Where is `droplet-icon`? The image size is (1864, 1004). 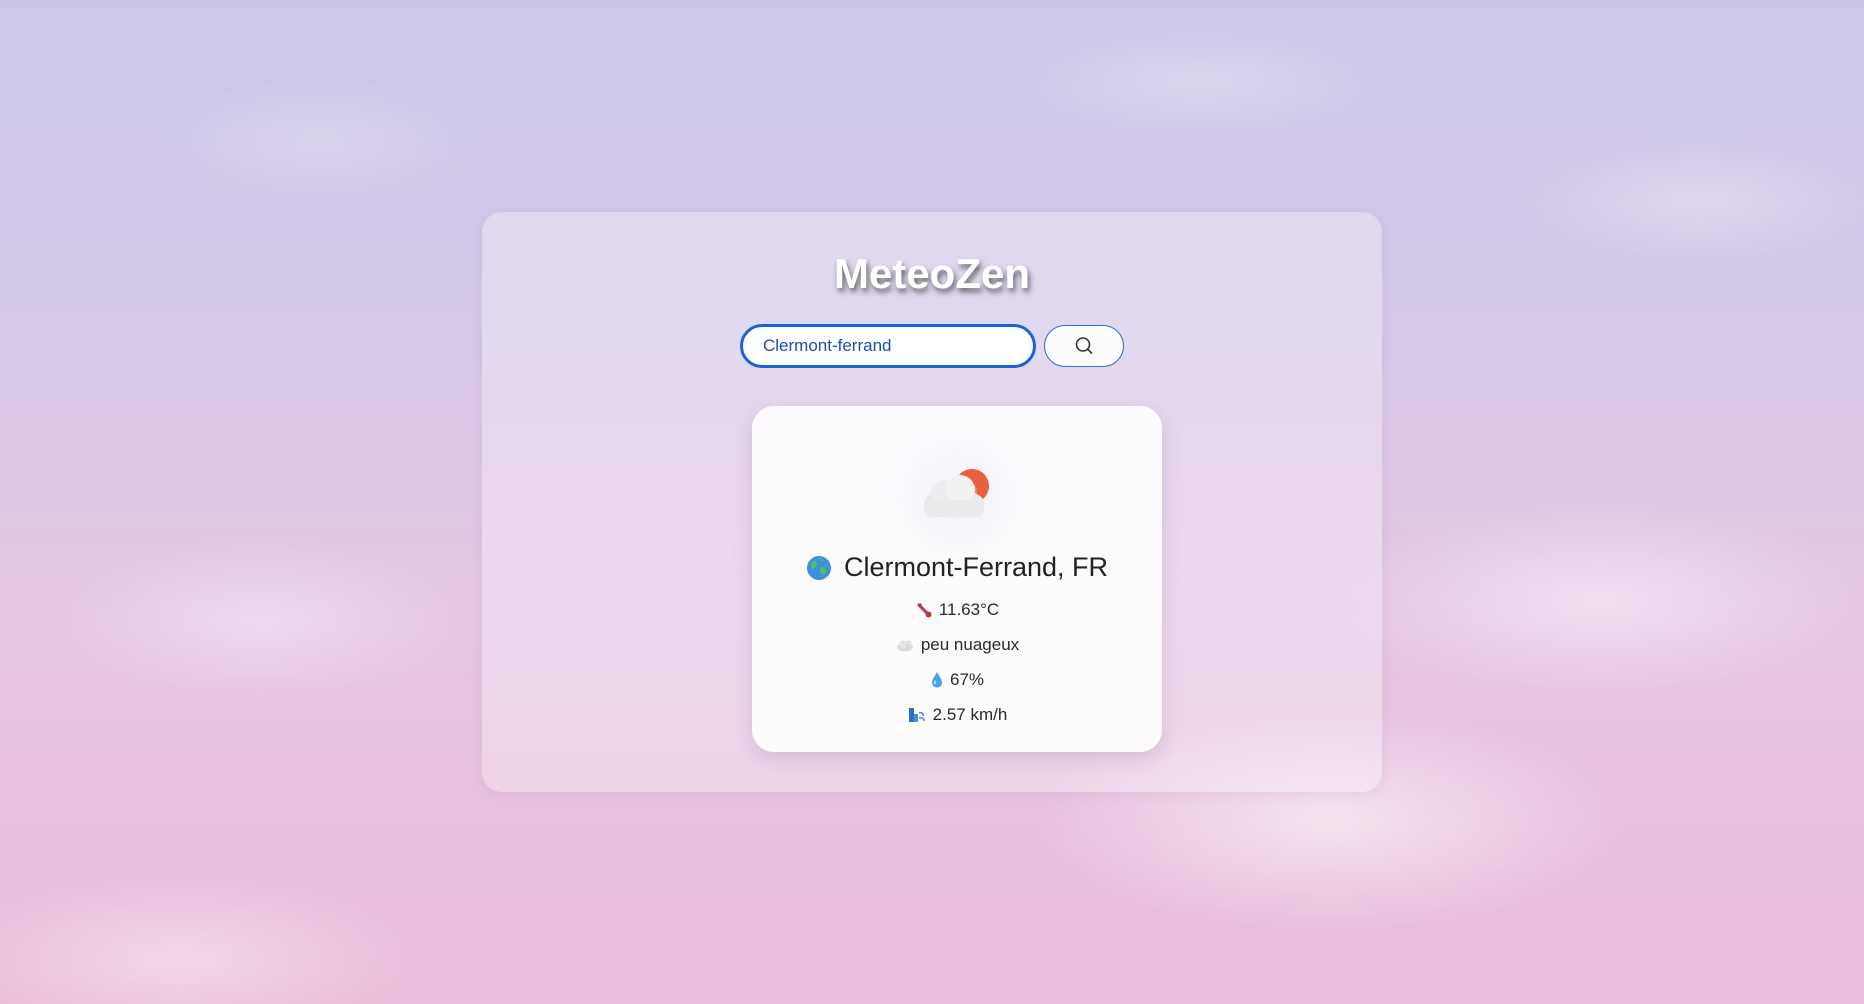
droplet-icon is located at coordinates (937, 680).